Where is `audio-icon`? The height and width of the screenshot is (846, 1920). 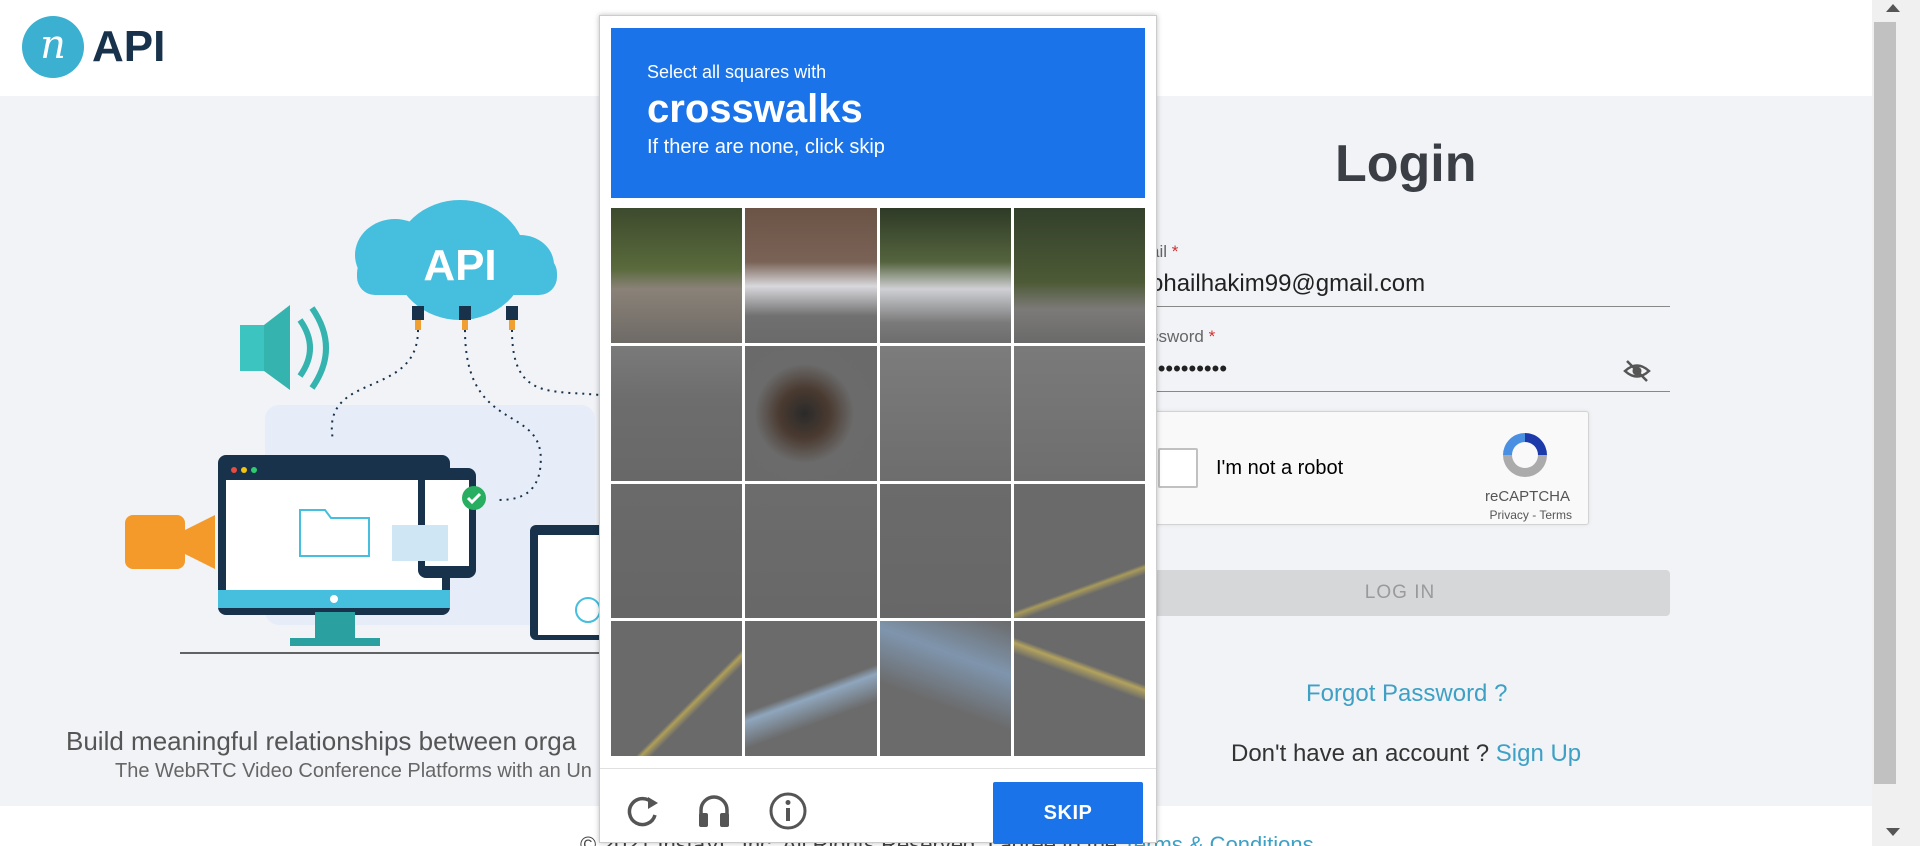
audio-icon is located at coordinates (714, 811).